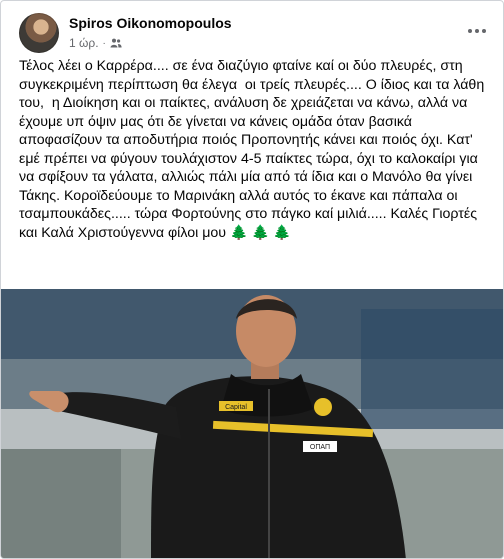 The height and width of the screenshot is (559, 504). What do you see at coordinates (252, 29) in the screenshot?
I see `post-header: Spiros Oikonomopoulos 1 ώρ. ·` at bounding box center [252, 29].